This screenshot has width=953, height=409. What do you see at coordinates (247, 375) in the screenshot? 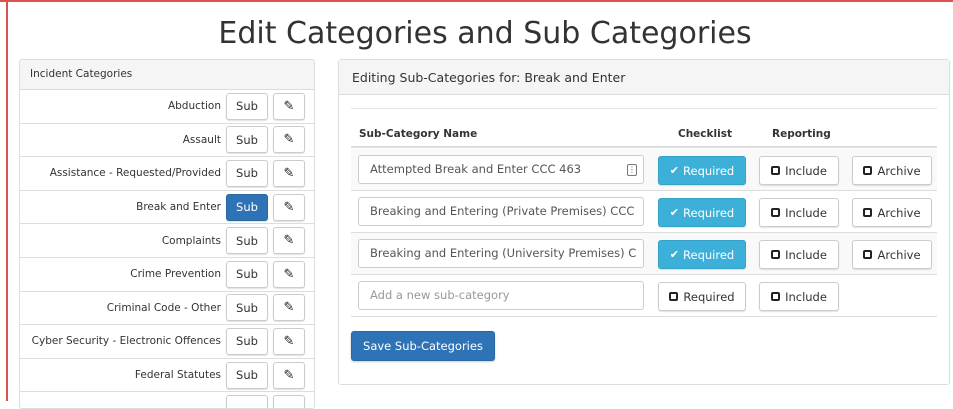
I see `sub-button-federal-statutes: Sub` at bounding box center [247, 375].